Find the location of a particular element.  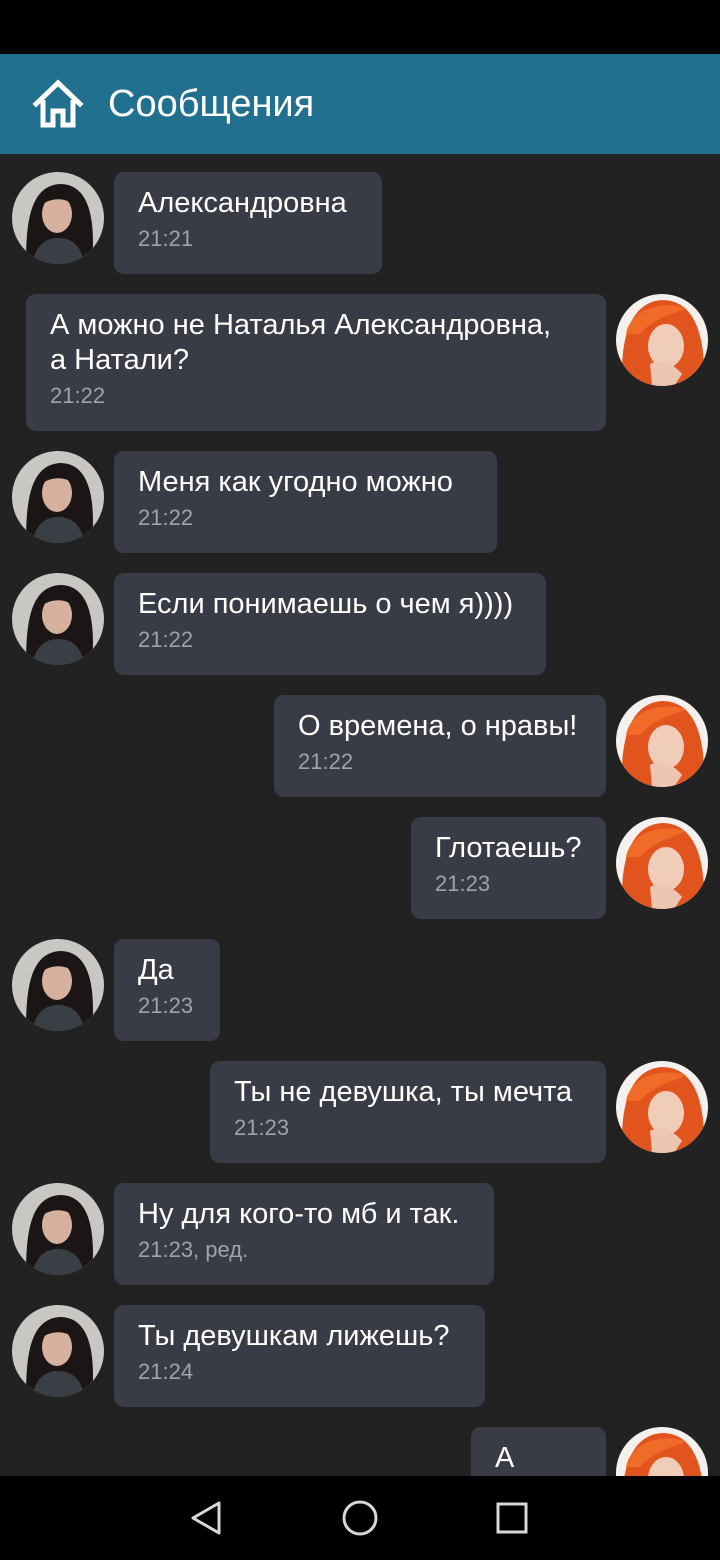

home-circle-icon is located at coordinates (360, 1518).